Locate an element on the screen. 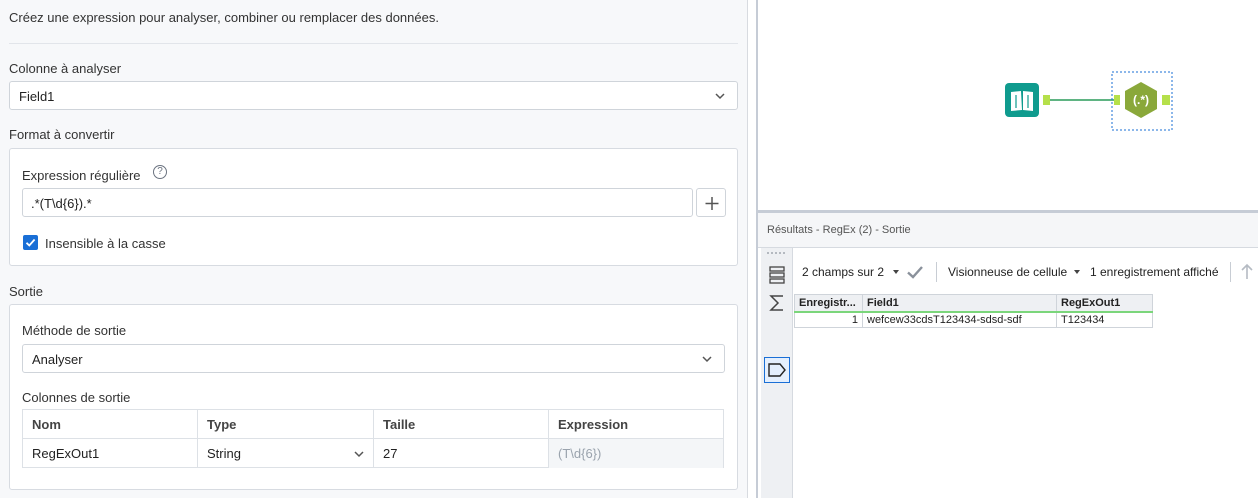 This screenshot has width=1258, height=498. regexout1-cell: T123434 is located at coordinates (1104, 319).